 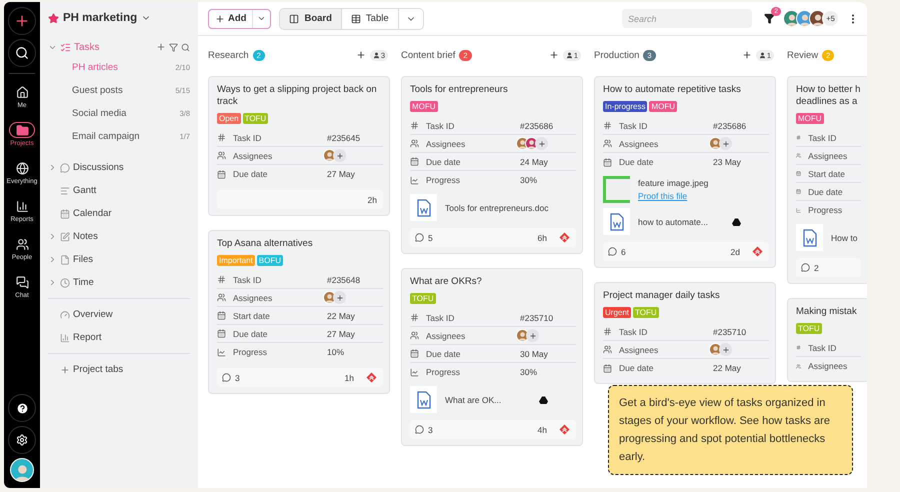 I want to click on person-icon, so click(x=569, y=55).